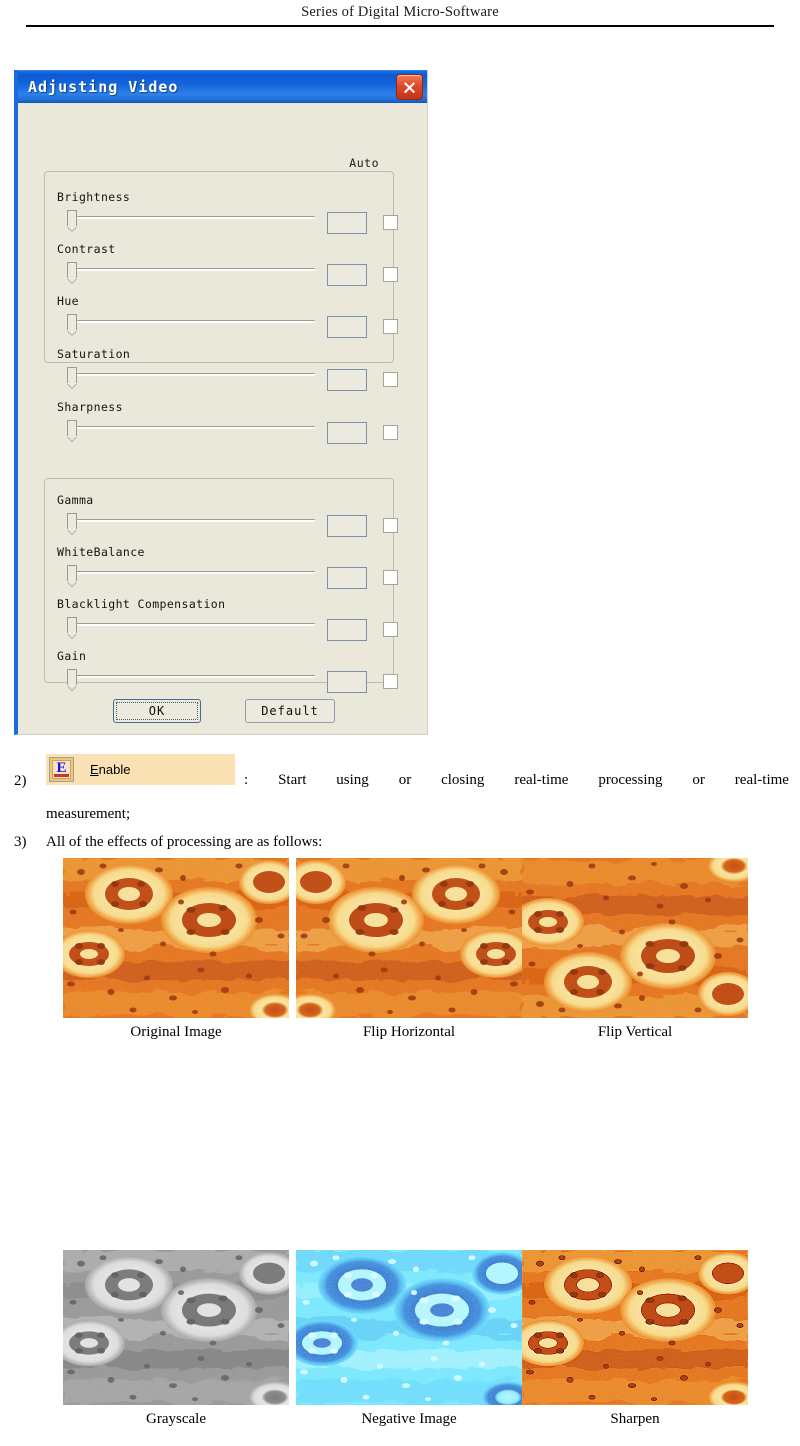  I want to click on slider-label-blacklight-compensation: Blacklight Compensation, so click(141, 604).